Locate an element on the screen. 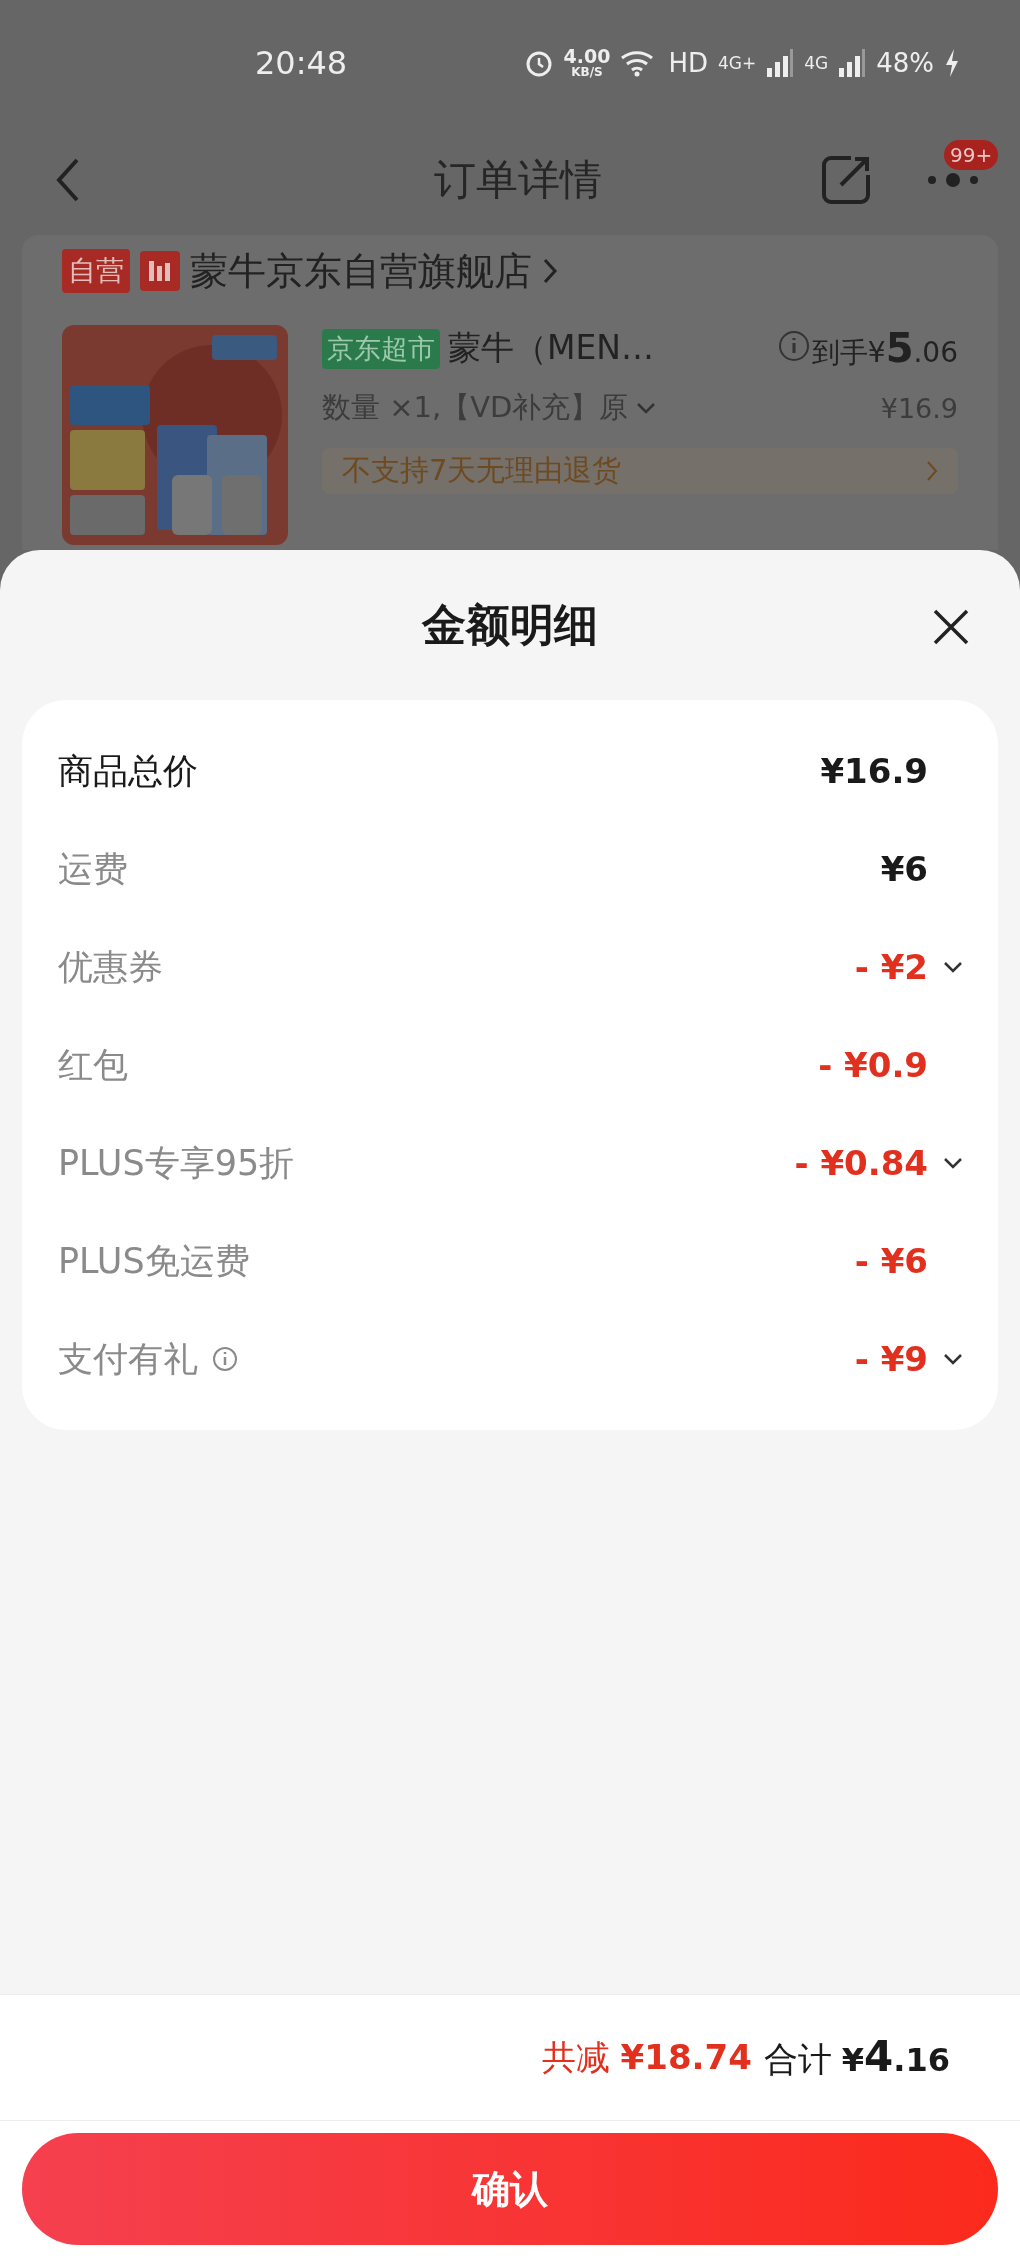 This screenshot has width=1020, height=2267. share-icon is located at coordinates (846, 180).